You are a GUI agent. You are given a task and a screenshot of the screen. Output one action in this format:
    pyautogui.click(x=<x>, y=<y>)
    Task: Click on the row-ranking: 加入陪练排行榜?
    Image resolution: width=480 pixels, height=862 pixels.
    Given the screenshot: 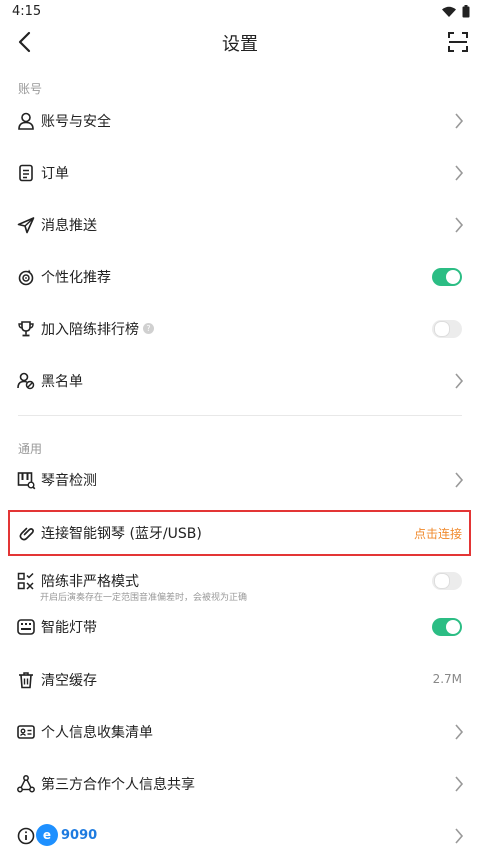 What is the action you would take?
    pyautogui.click(x=240, y=329)
    